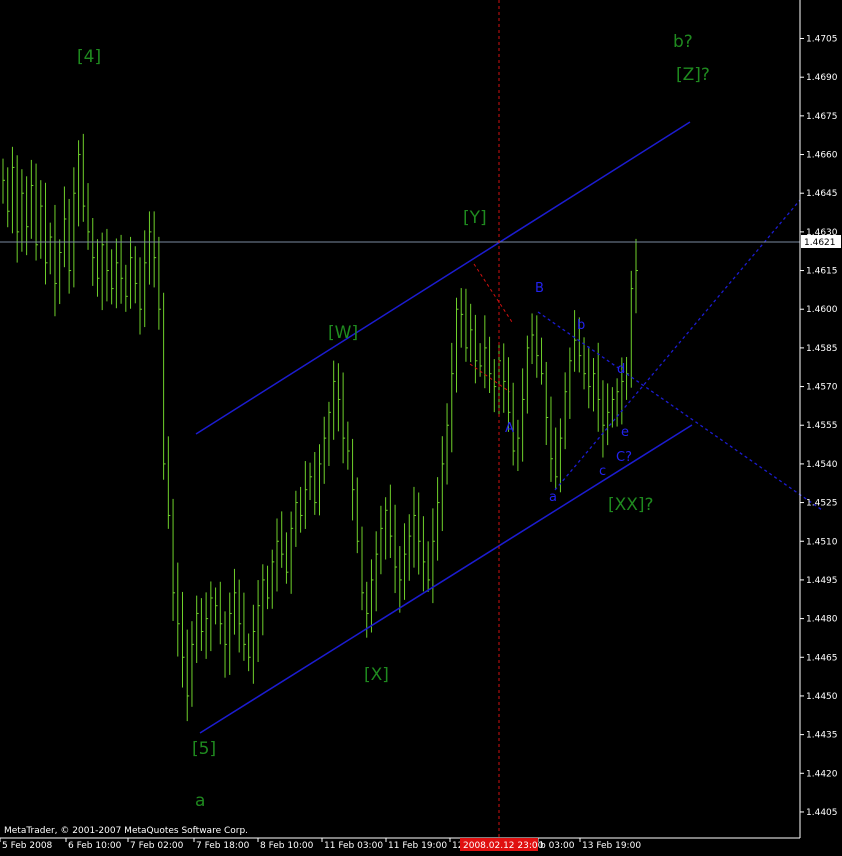 The height and width of the screenshot is (856, 842). What do you see at coordinates (822, 658) in the screenshot?
I see `price-tick-label: 1.4465` at bounding box center [822, 658].